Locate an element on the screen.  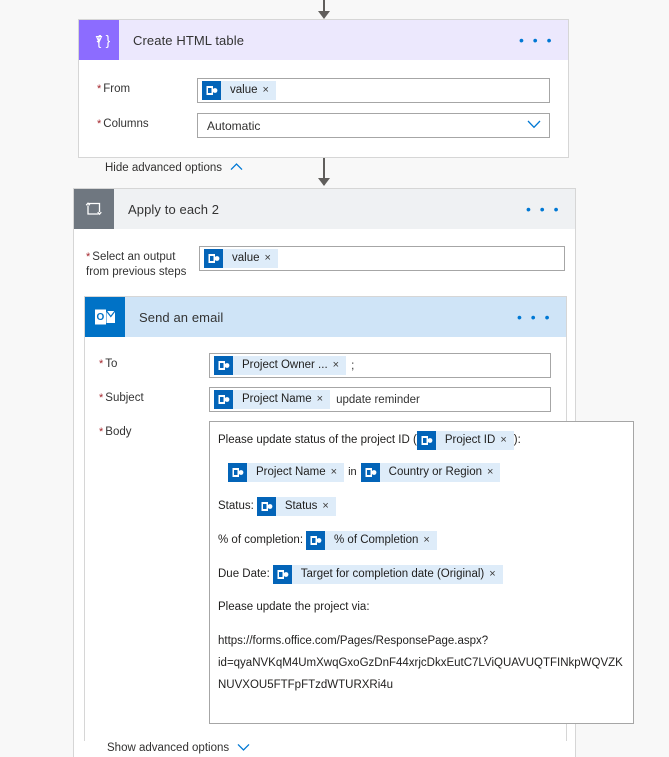
show-advanced-options-link: Show advanced options is located at coordinates (178, 748).